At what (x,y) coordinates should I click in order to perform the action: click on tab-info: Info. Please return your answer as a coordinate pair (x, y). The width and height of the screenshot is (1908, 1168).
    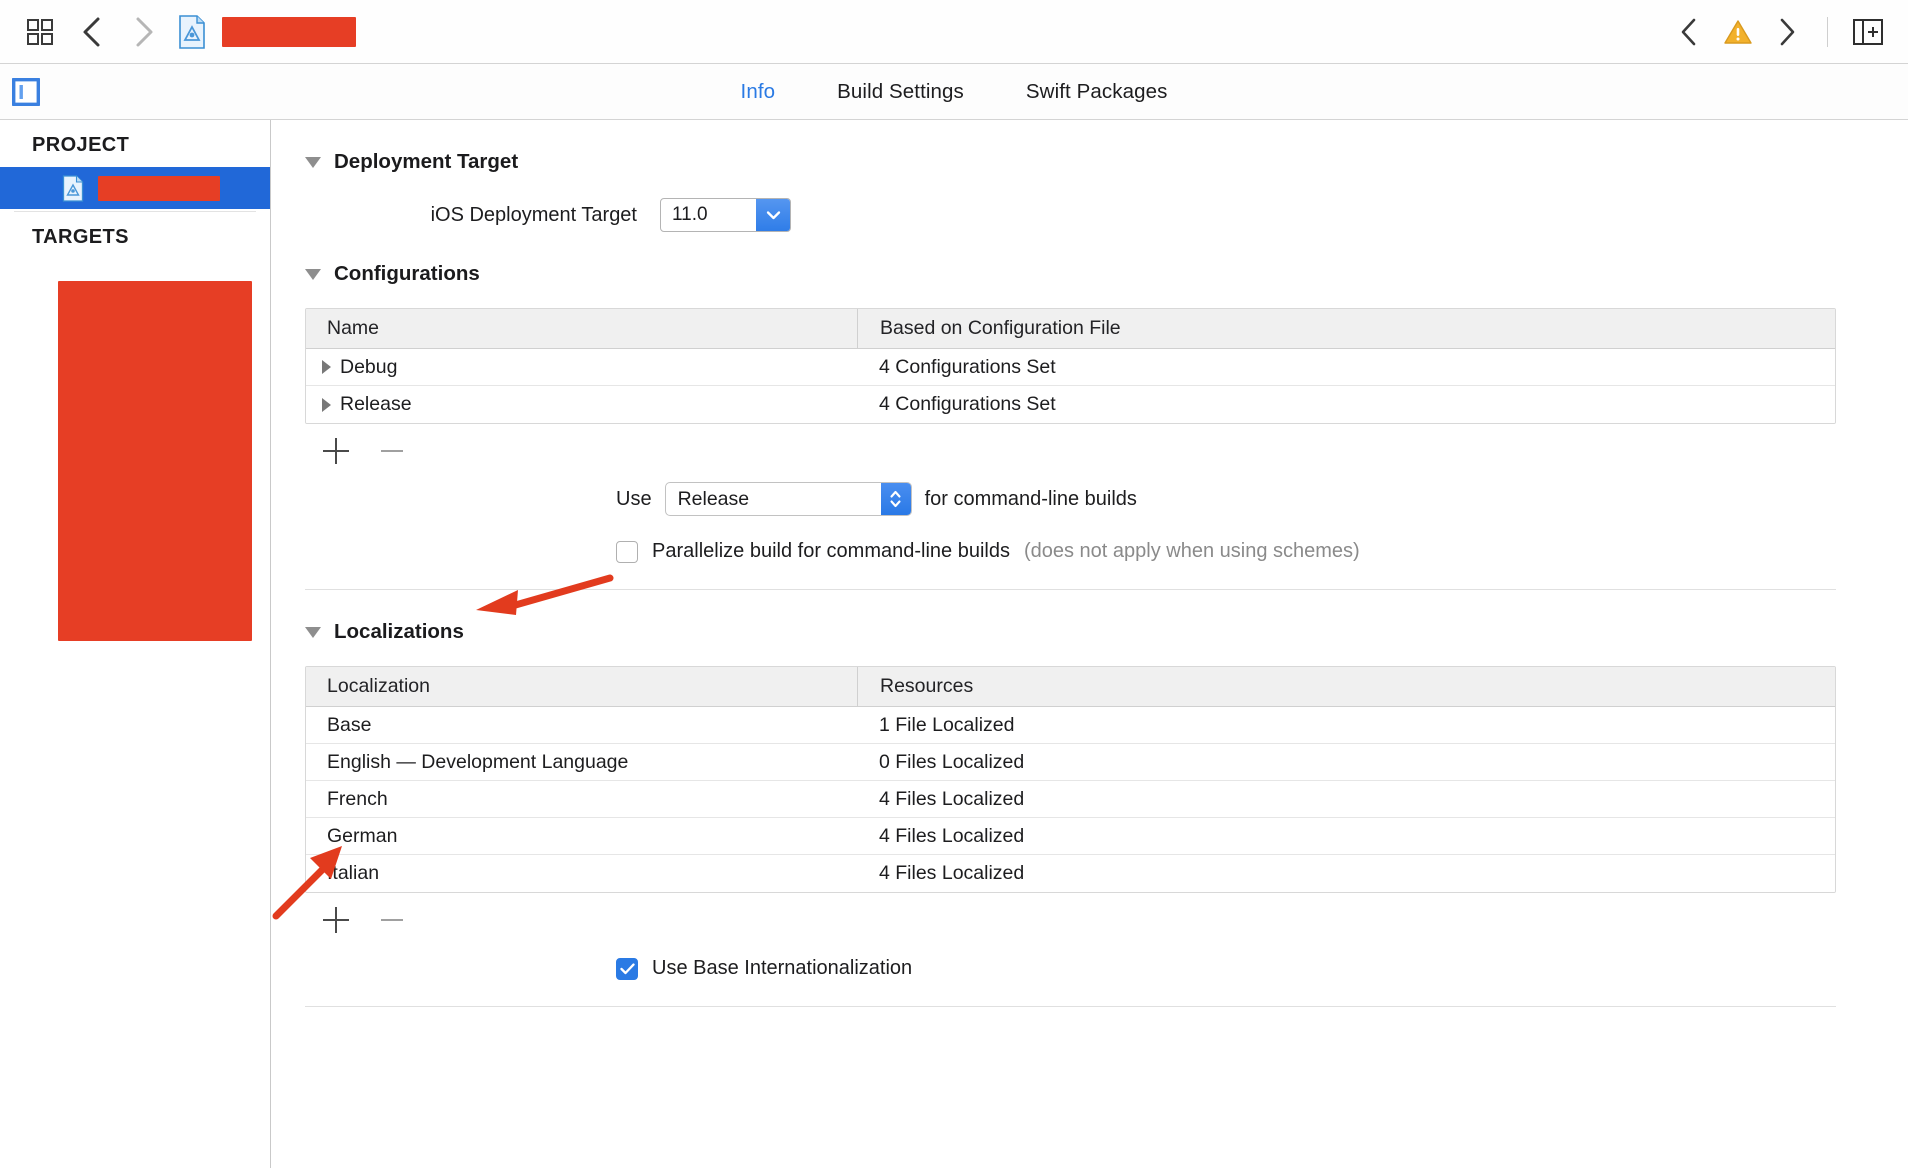
    Looking at the image, I should click on (758, 92).